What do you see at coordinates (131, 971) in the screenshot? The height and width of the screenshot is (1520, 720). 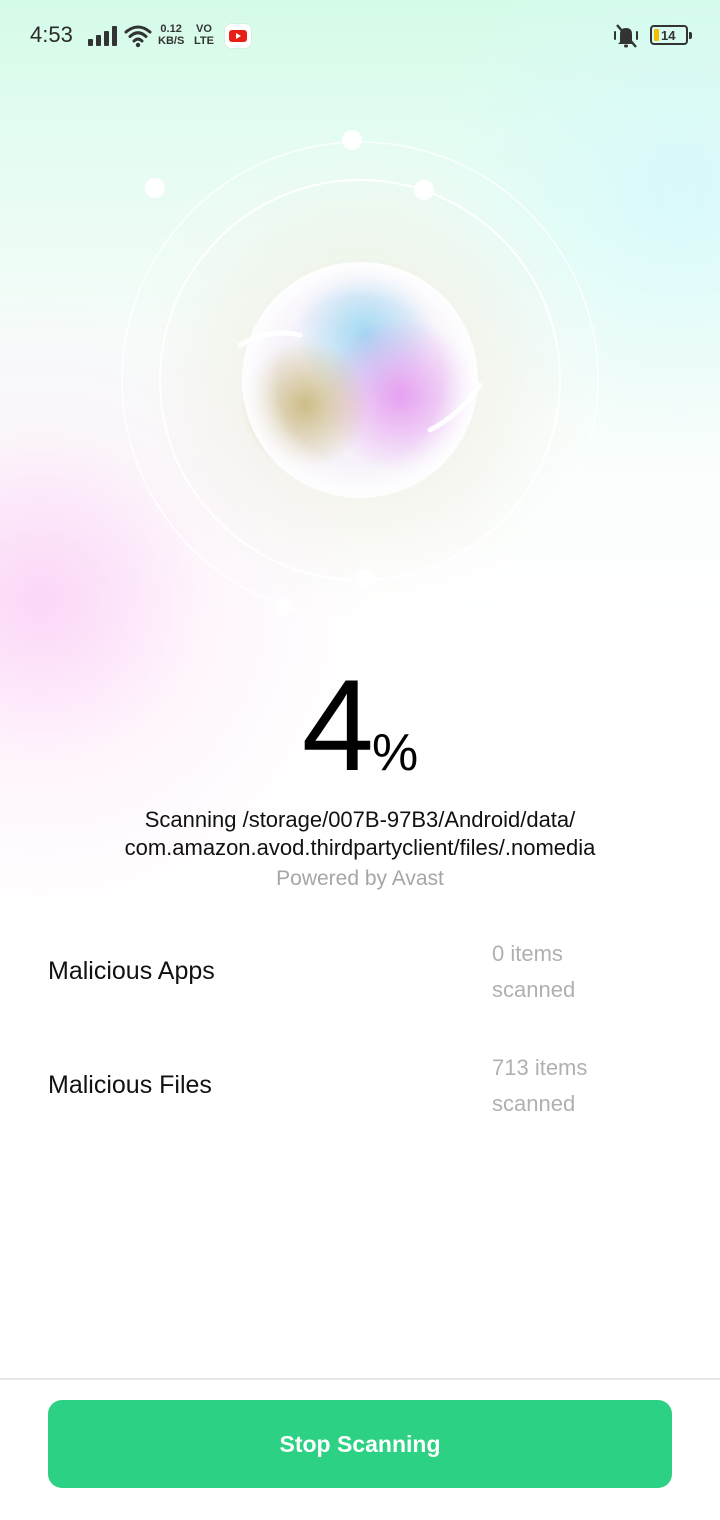 I see `result-label: Malicious Apps` at bounding box center [131, 971].